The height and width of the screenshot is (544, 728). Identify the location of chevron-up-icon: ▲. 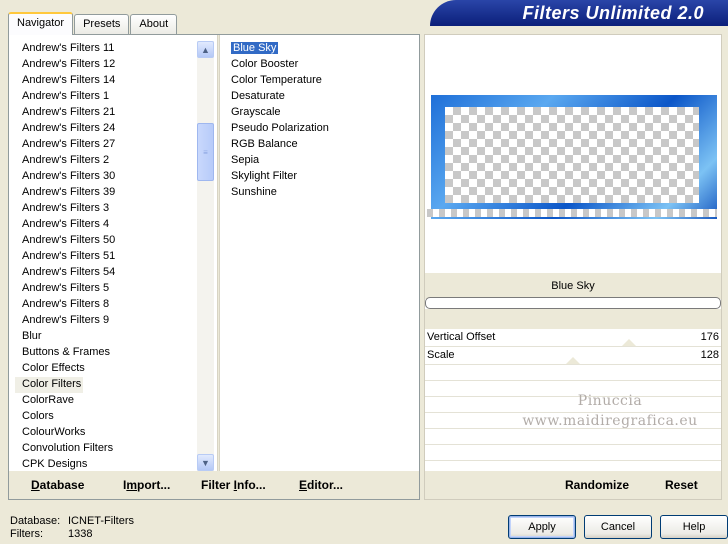
(205, 49).